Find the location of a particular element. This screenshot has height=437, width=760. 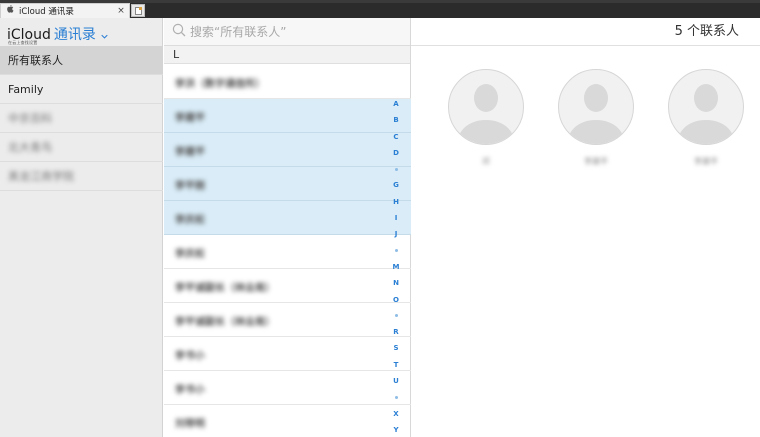

new-tab-button is located at coordinates (138, 10).